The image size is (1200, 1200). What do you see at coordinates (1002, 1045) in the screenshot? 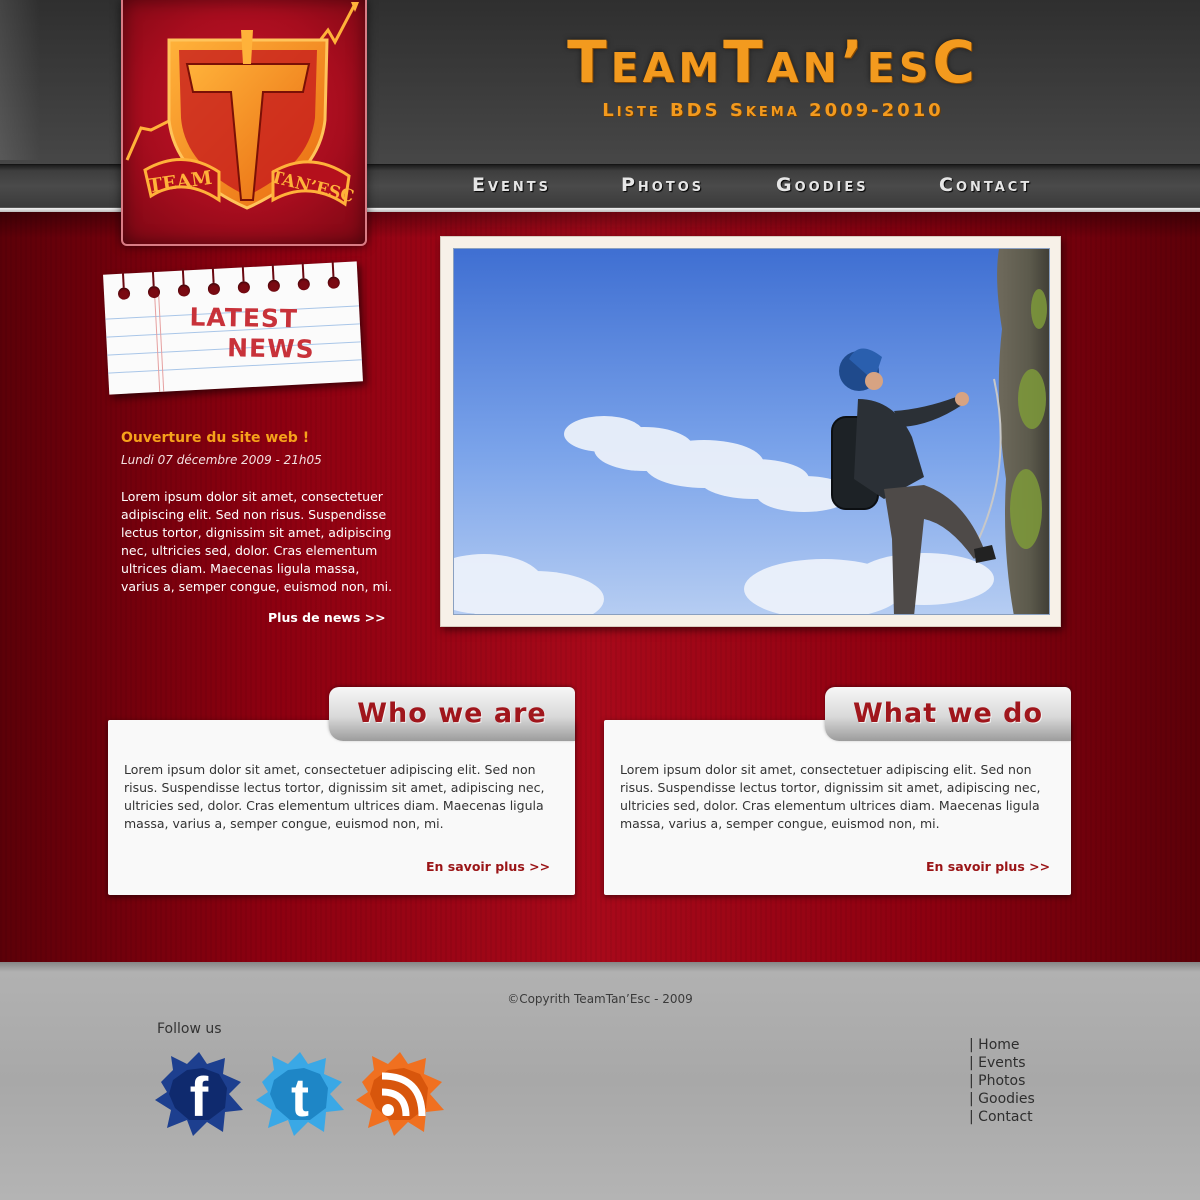
I see `footer-link-home: | Home` at bounding box center [1002, 1045].